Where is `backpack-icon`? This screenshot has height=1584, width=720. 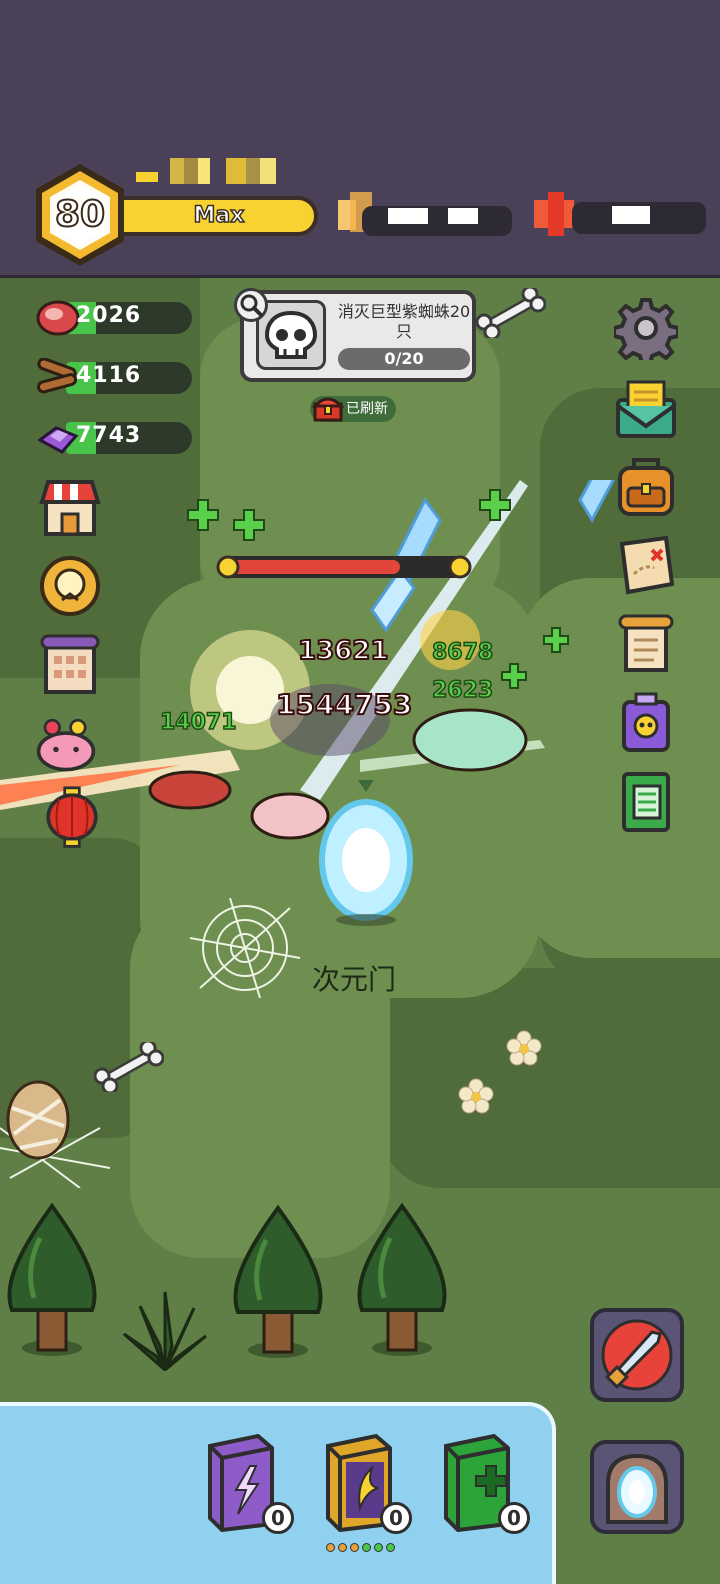
backpack-icon is located at coordinates (646, 486).